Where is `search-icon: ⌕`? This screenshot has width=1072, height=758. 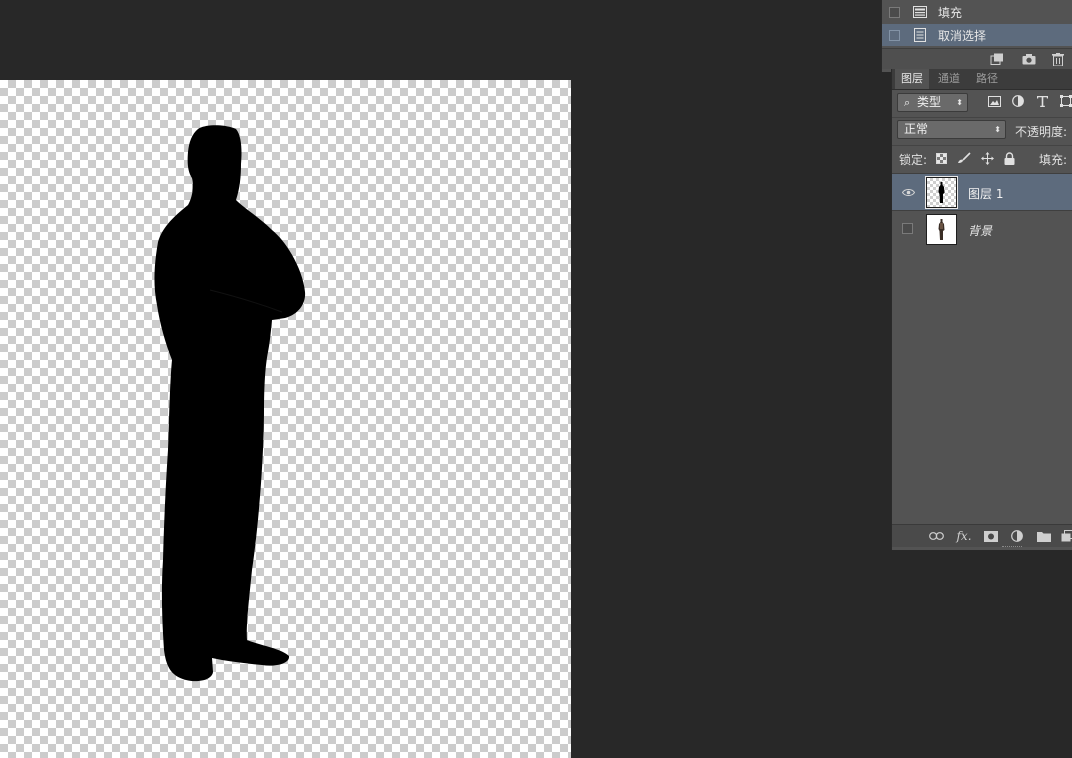
search-icon: ⌕ is located at coordinates (907, 102).